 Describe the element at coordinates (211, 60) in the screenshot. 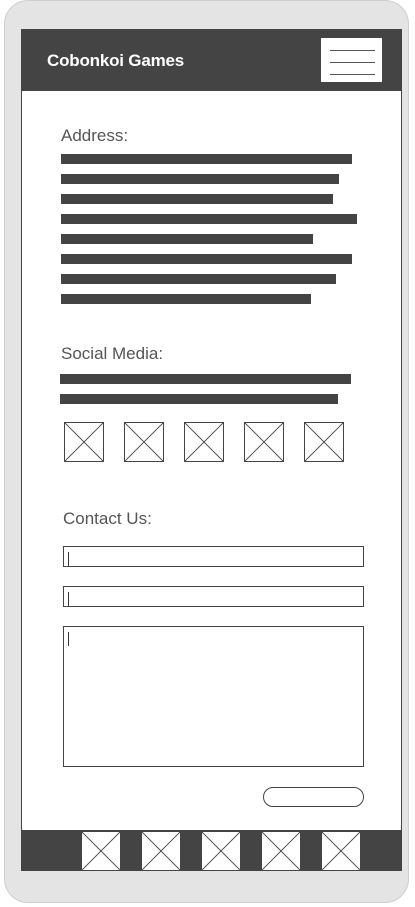

I see `app-header: Cobonkoi Games` at that location.